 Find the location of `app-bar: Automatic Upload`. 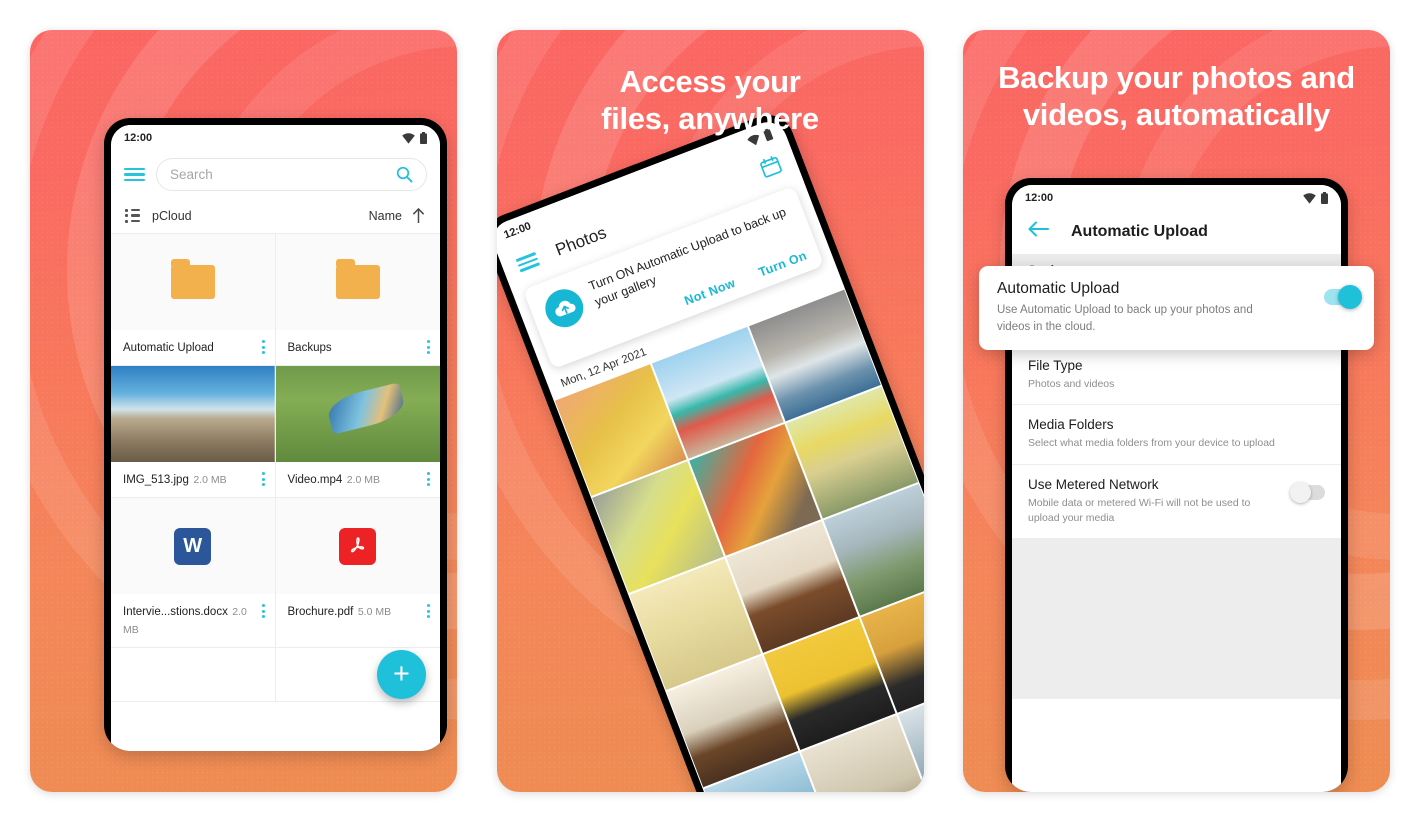

app-bar: Automatic Upload is located at coordinates (1176, 232).